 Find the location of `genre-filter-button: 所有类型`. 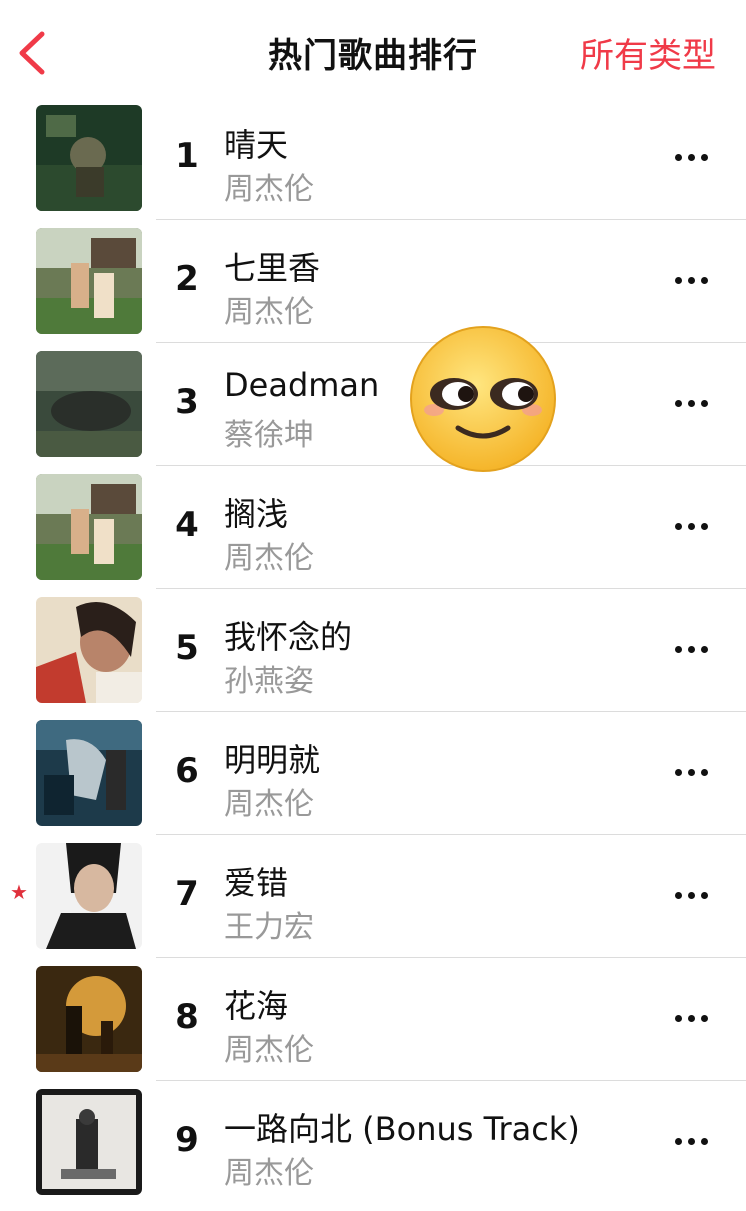

genre-filter-button: 所有类型 is located at coordinates (648, 52).